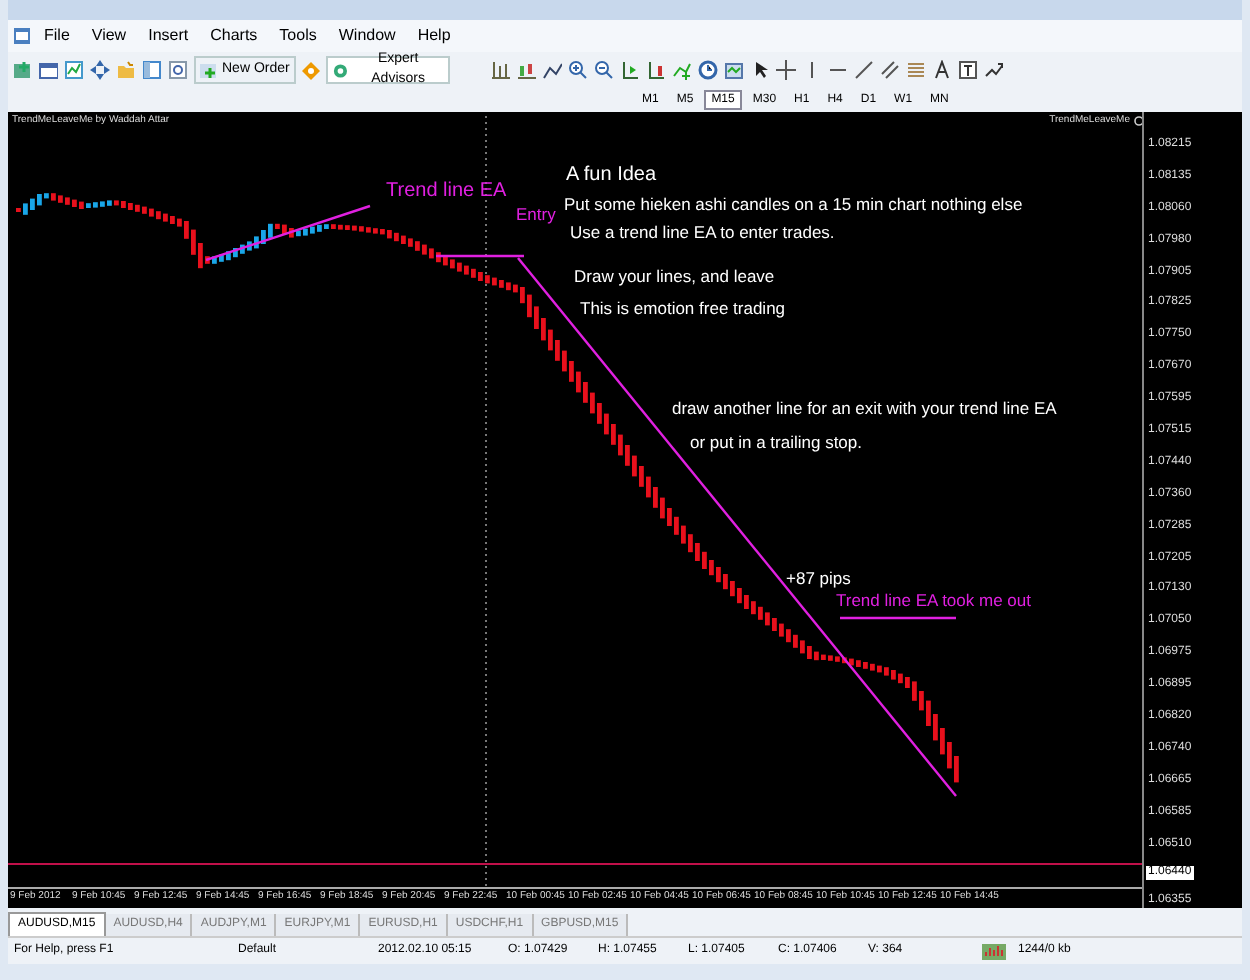  Describe the element at coordinates (577, 70) in the screenshot. I see `zoom-in-icon` at that location.